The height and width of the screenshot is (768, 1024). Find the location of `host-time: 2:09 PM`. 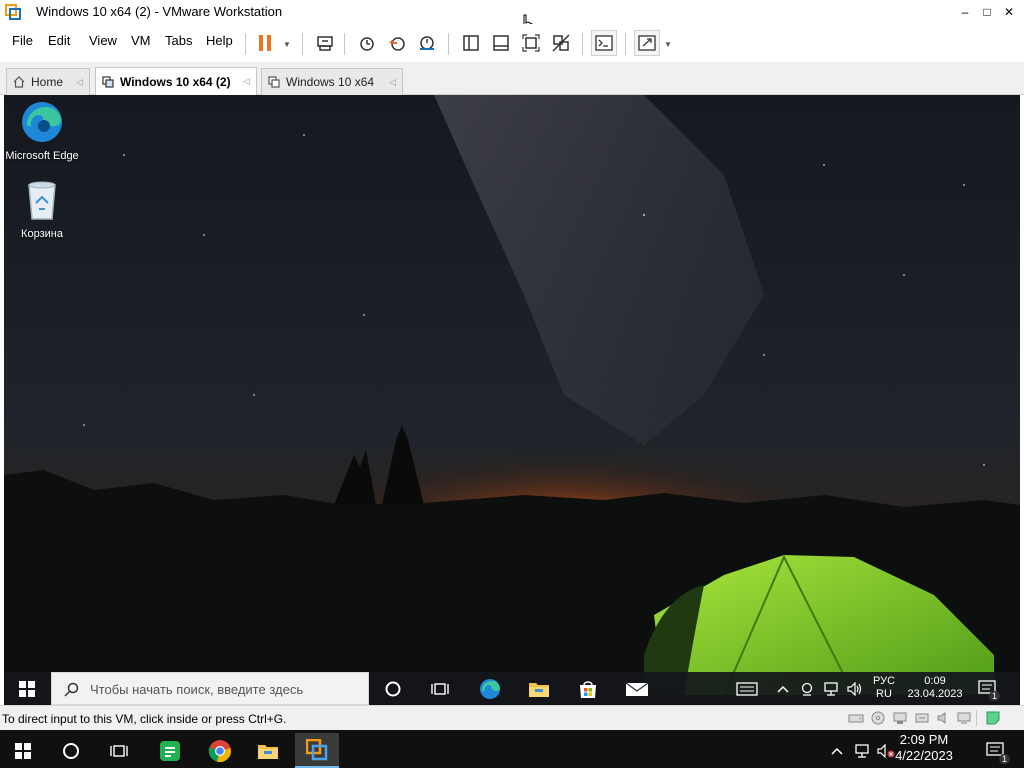

host-time: 2:09 PM is located at coordinates (924, 739).